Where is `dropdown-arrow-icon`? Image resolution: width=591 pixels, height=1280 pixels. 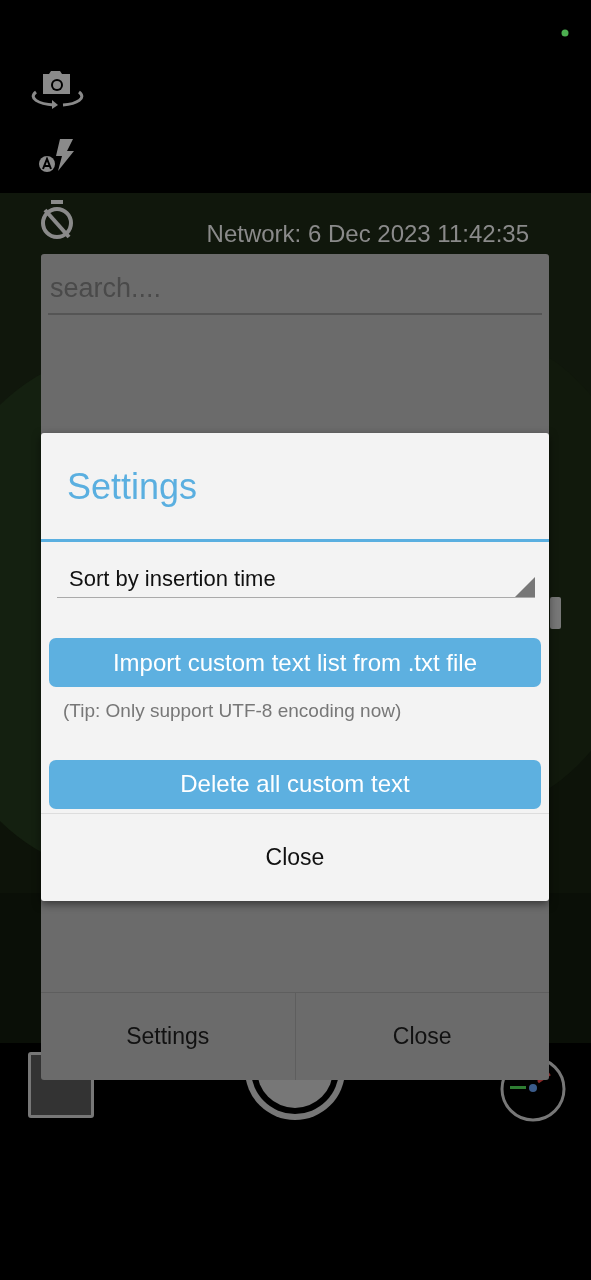 dropdown-arrow-icon is located at coordinates (525, 587).